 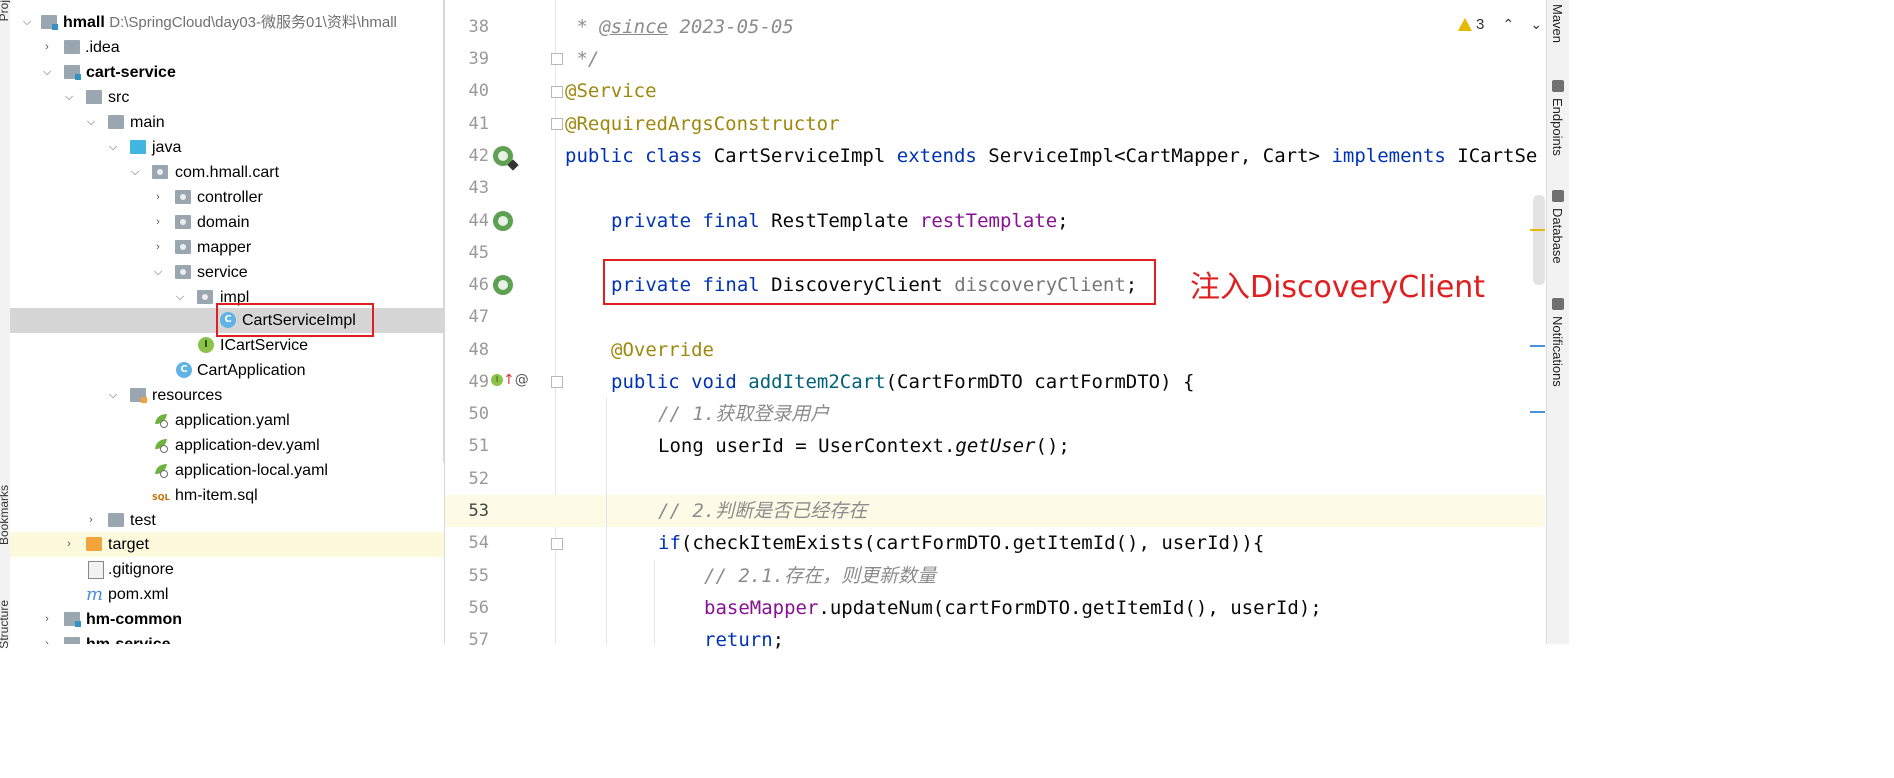 What do you see at coordinates (227, 172) in the screenshot?
I see `tree-node-com-hmall-cart: ⌵ com.hmall.cart` at bounding box center [227, 172].